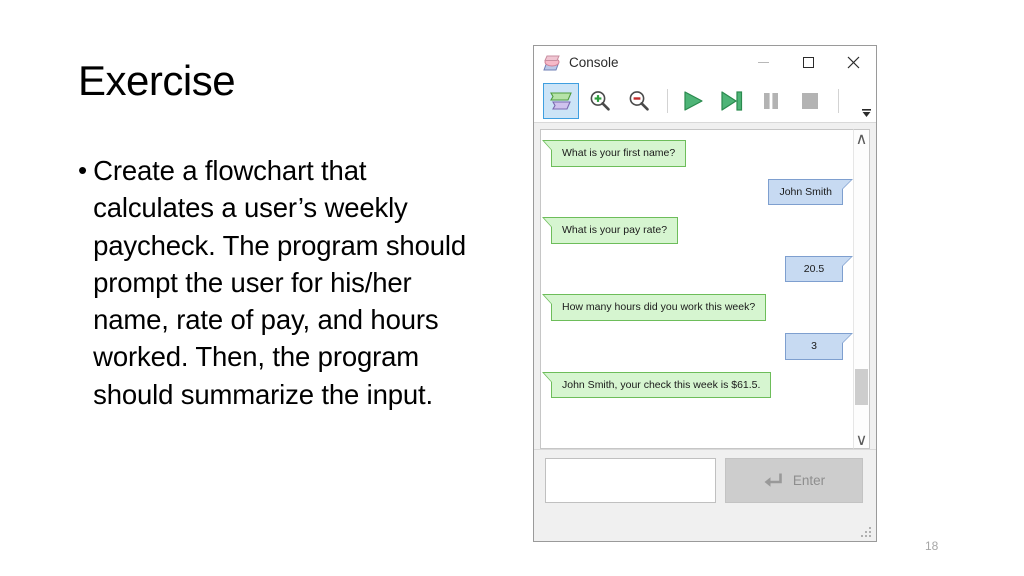 This screenshot has height=576, width=1024. I want to click on shapes-view-button, so click(561, 100).